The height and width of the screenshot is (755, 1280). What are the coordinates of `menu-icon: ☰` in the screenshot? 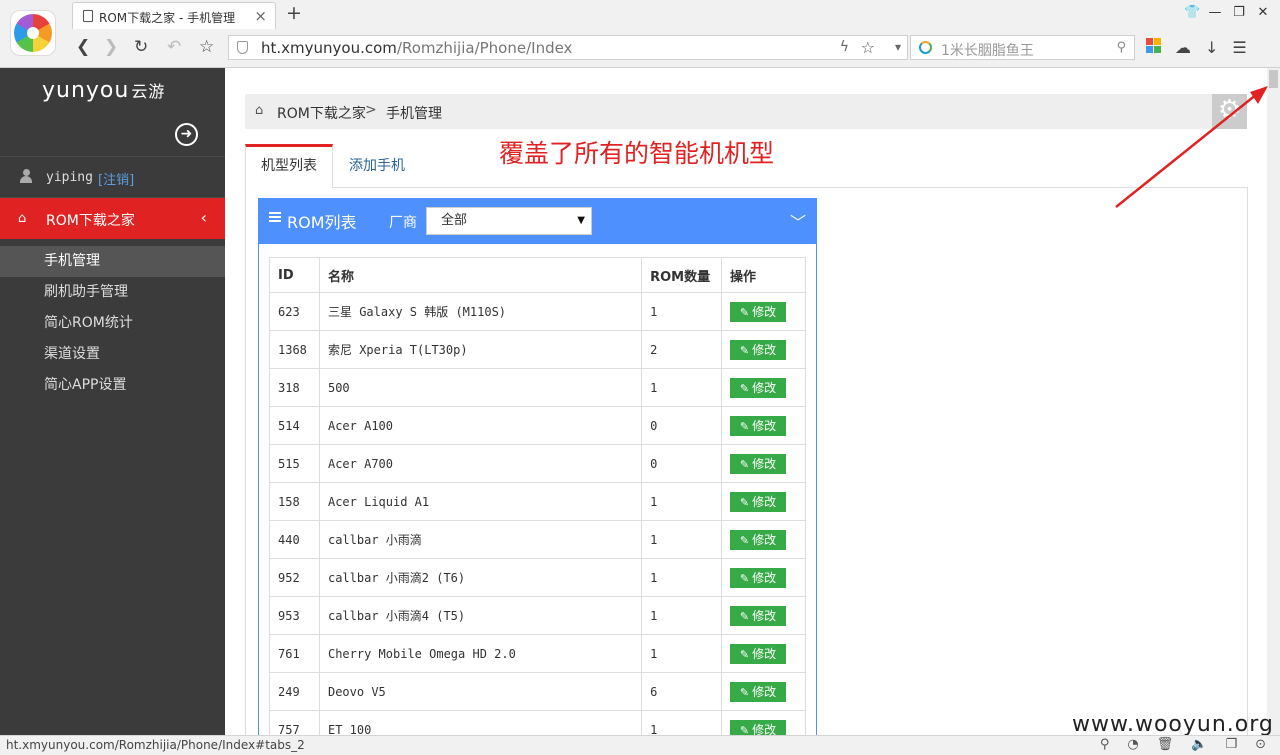 It's located at (1239, 47).